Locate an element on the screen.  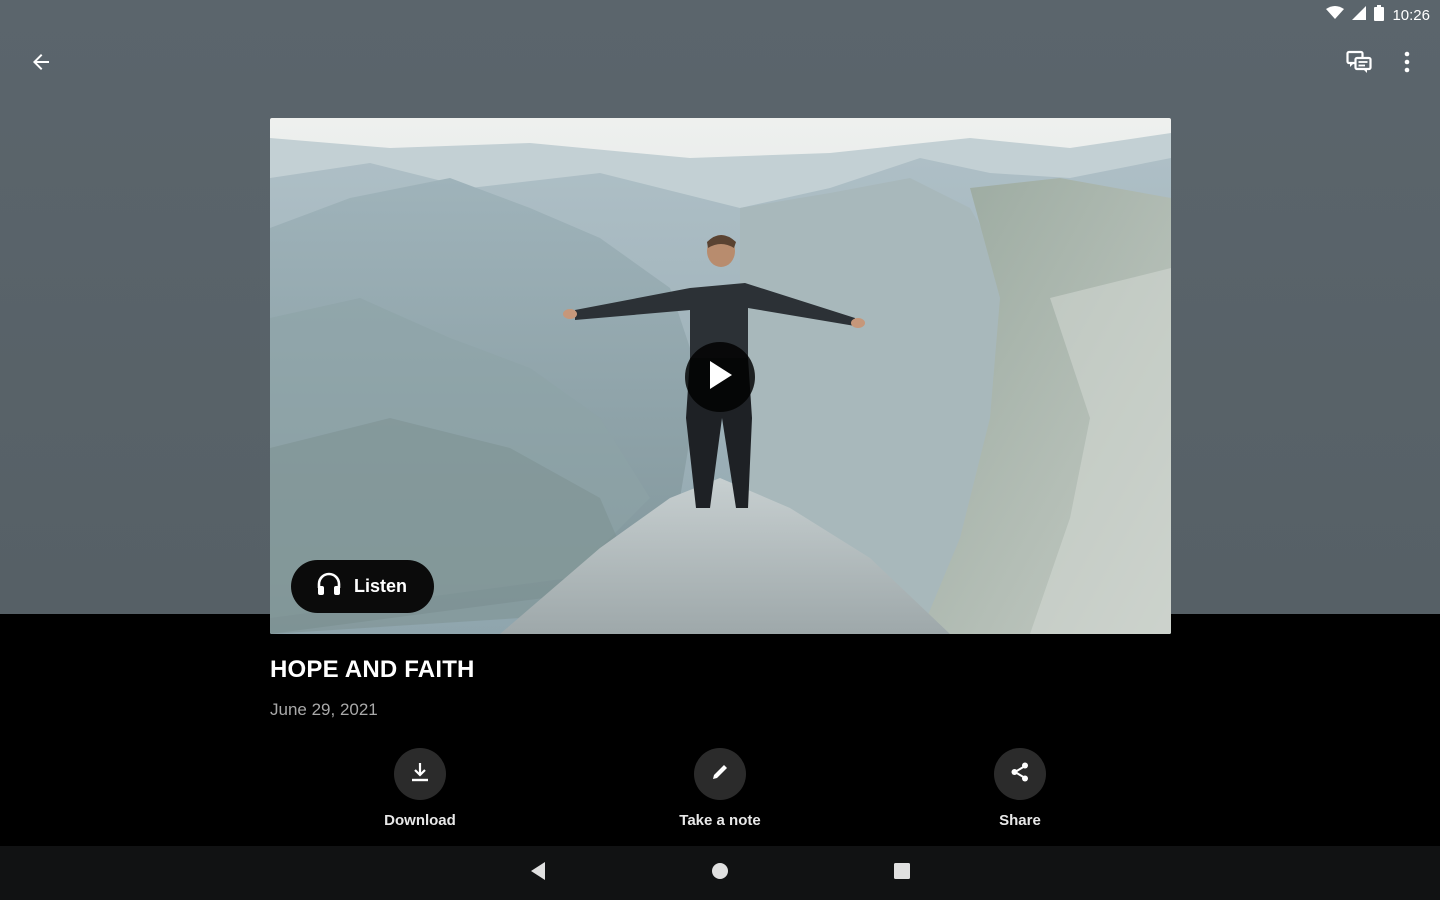
back-button is located at coordinates (41, 64).